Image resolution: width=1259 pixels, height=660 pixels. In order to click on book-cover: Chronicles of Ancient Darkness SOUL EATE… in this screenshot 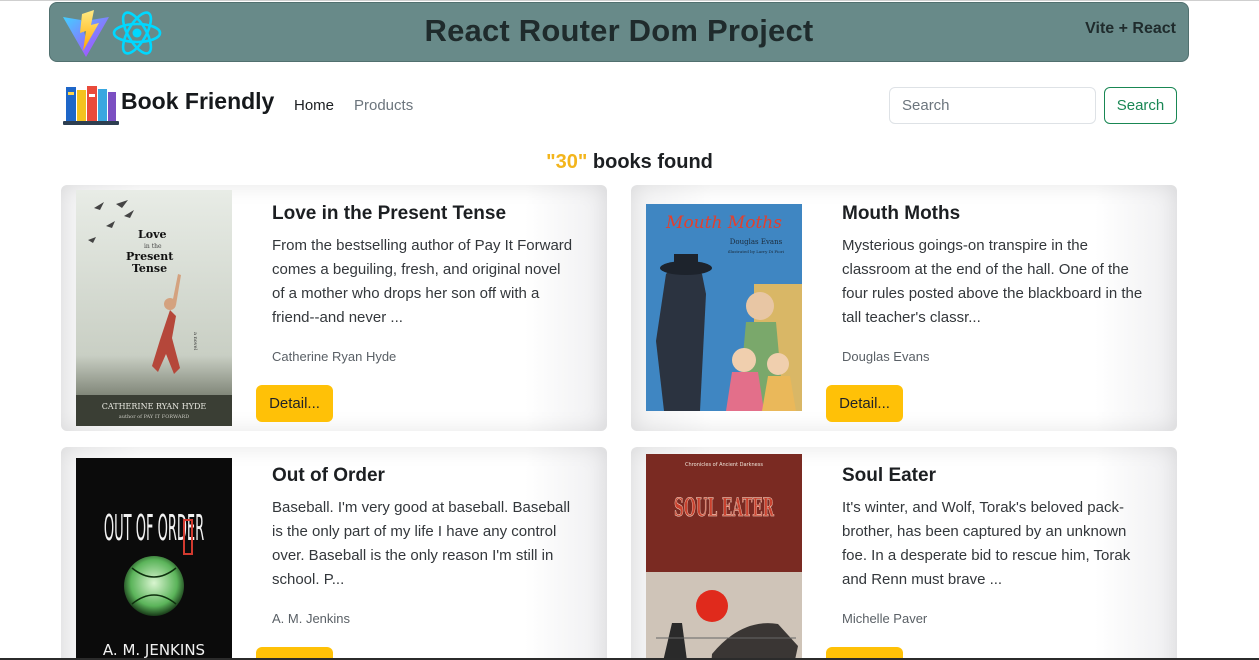, I will do `click(724, 557)`.